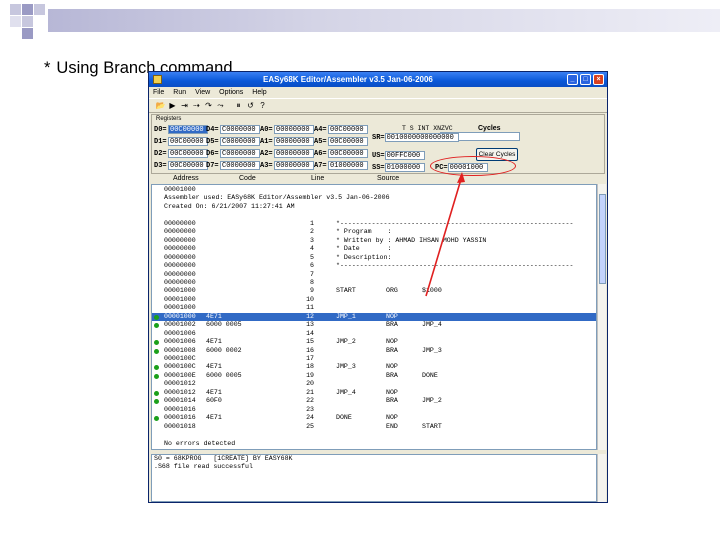 This screenshot has height=540, width=720. Describe the element at coordinates (180, 189) in the screenshot. I see `listing-addr: 00001000` at that location.